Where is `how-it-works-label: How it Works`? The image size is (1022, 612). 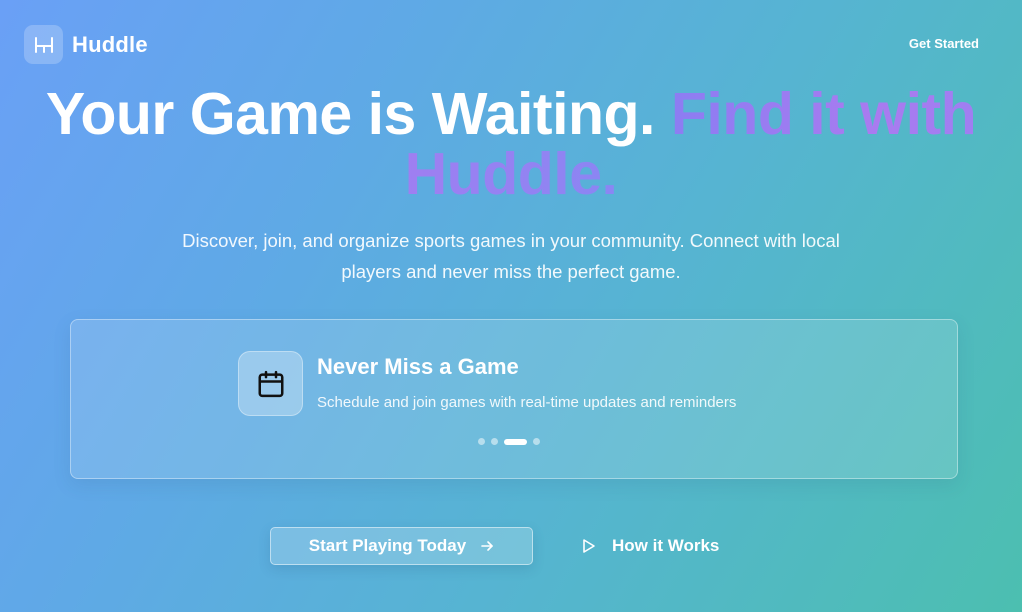
how-it-works-label: How it Works is located at coordinates (666, 545).